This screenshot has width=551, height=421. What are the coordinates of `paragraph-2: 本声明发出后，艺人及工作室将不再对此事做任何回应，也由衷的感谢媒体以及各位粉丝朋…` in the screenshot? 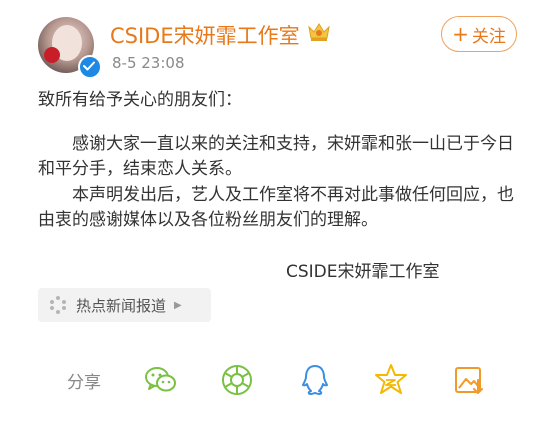 It's located at (276, 207).